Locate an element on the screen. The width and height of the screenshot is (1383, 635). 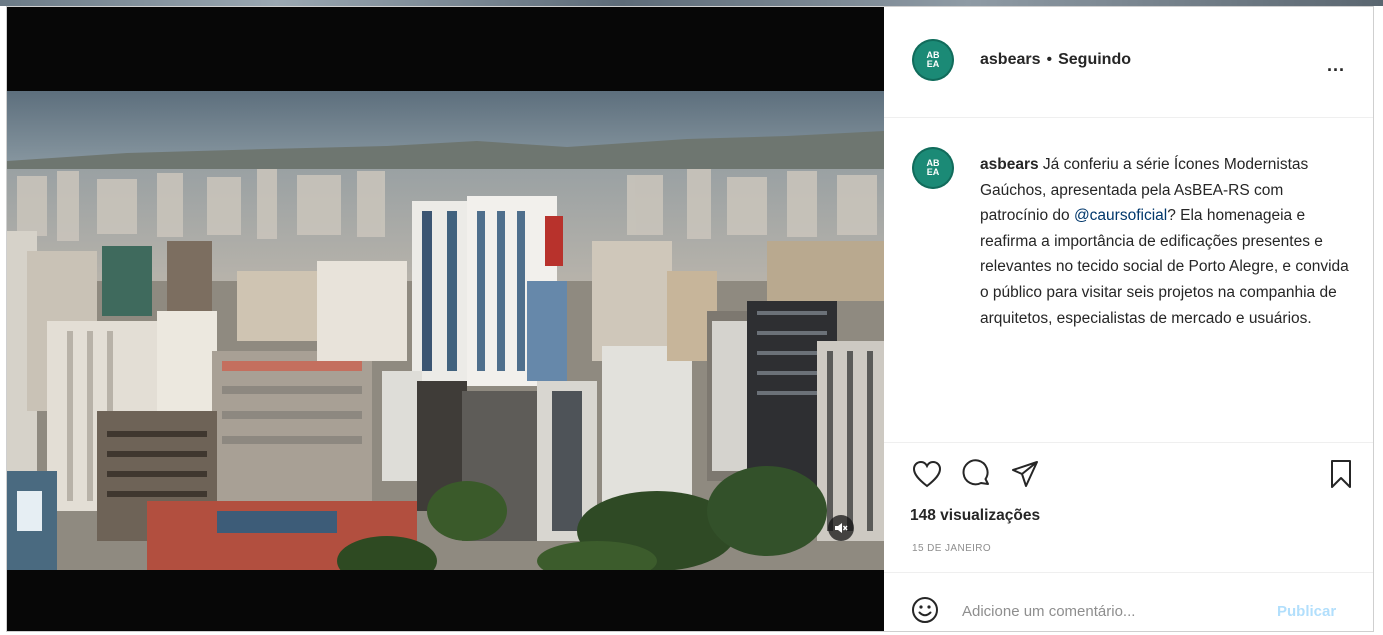
muted-speaker-icon is located at coordinates (841, 528).